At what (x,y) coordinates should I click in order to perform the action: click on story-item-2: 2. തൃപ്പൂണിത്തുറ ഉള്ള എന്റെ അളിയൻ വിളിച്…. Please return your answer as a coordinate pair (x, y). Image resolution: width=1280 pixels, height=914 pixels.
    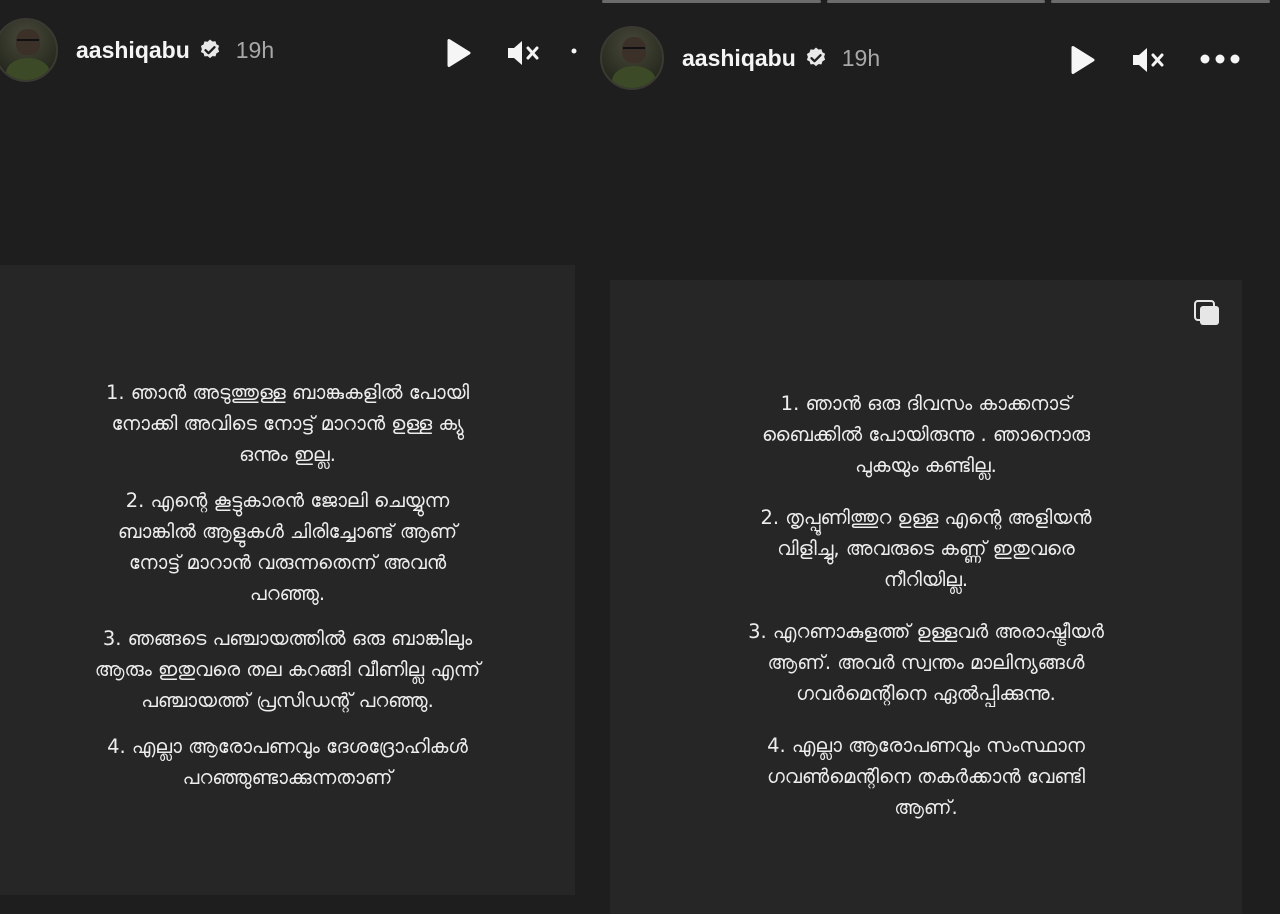
    Looking at the image, I should click on (926, 548).